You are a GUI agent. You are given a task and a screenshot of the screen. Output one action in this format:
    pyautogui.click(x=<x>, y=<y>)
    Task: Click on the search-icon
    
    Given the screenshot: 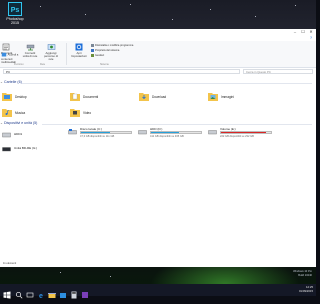 What is the action you would take?
    pyautogui.click(x=19, y=295)
    